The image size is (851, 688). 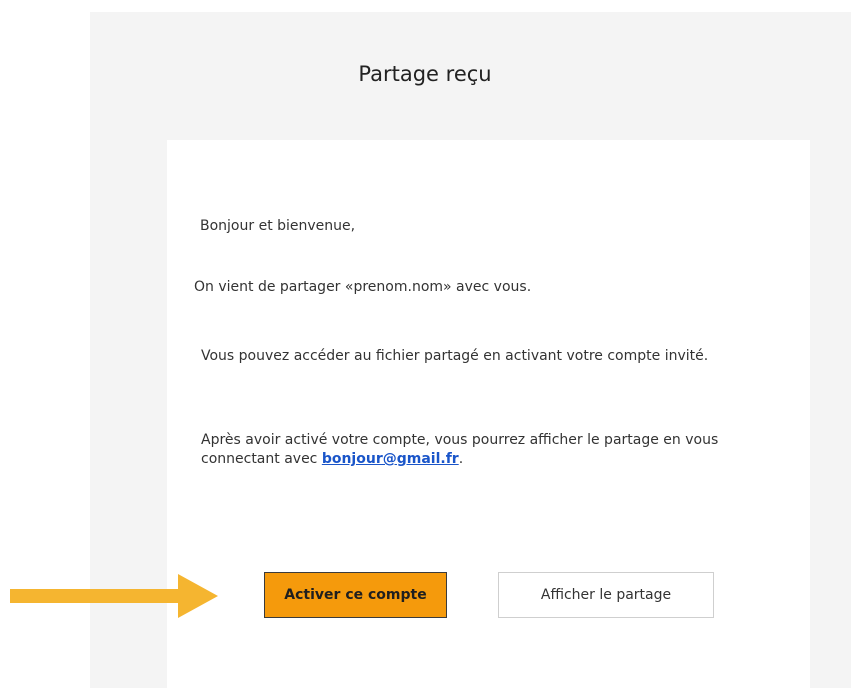 I want to click on greeting-text: Bonjour et bienvenue,, so click(x=278, y=226).